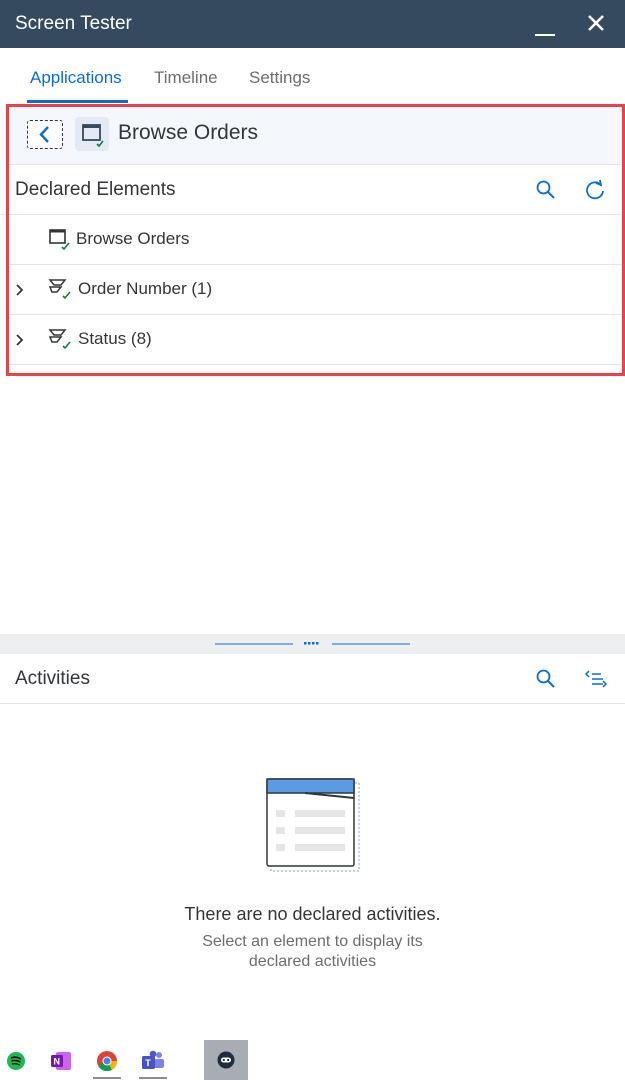  What do you see at coordinates (279, 78) in the screenshot?
I see `tab-settings: Settings` at bounding box center [279, 78].